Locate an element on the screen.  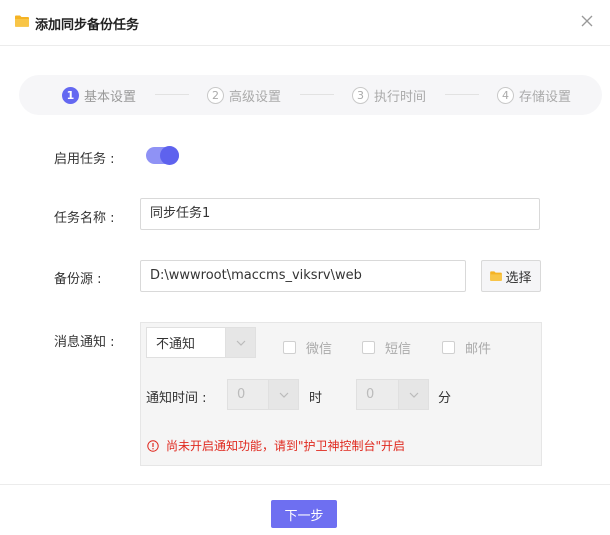
select-folder-button: 选择 is located at coordinates (511, 276).